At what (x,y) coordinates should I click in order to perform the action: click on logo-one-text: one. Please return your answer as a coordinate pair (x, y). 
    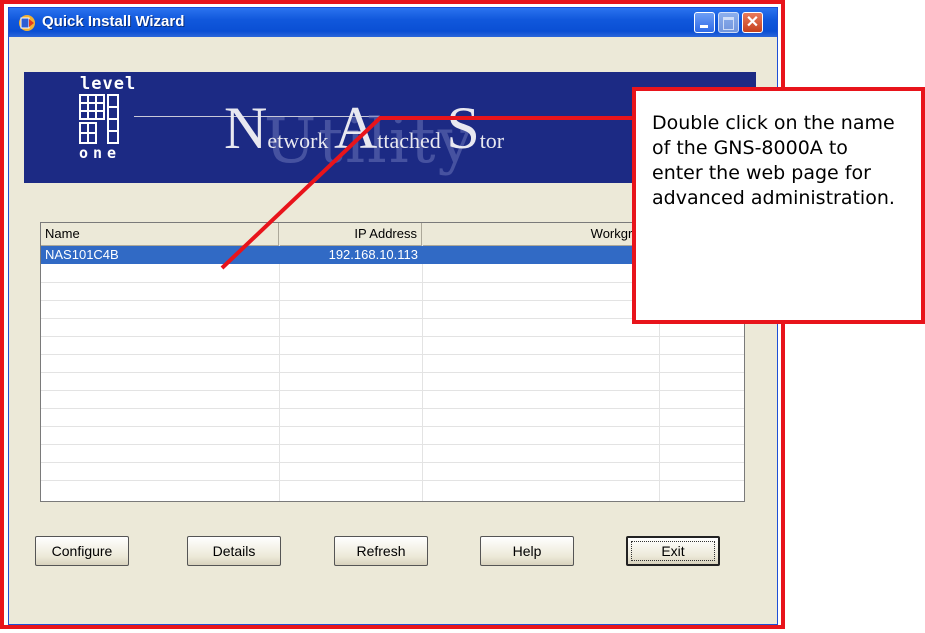
    Looking at the image, I should click on (100, 153).